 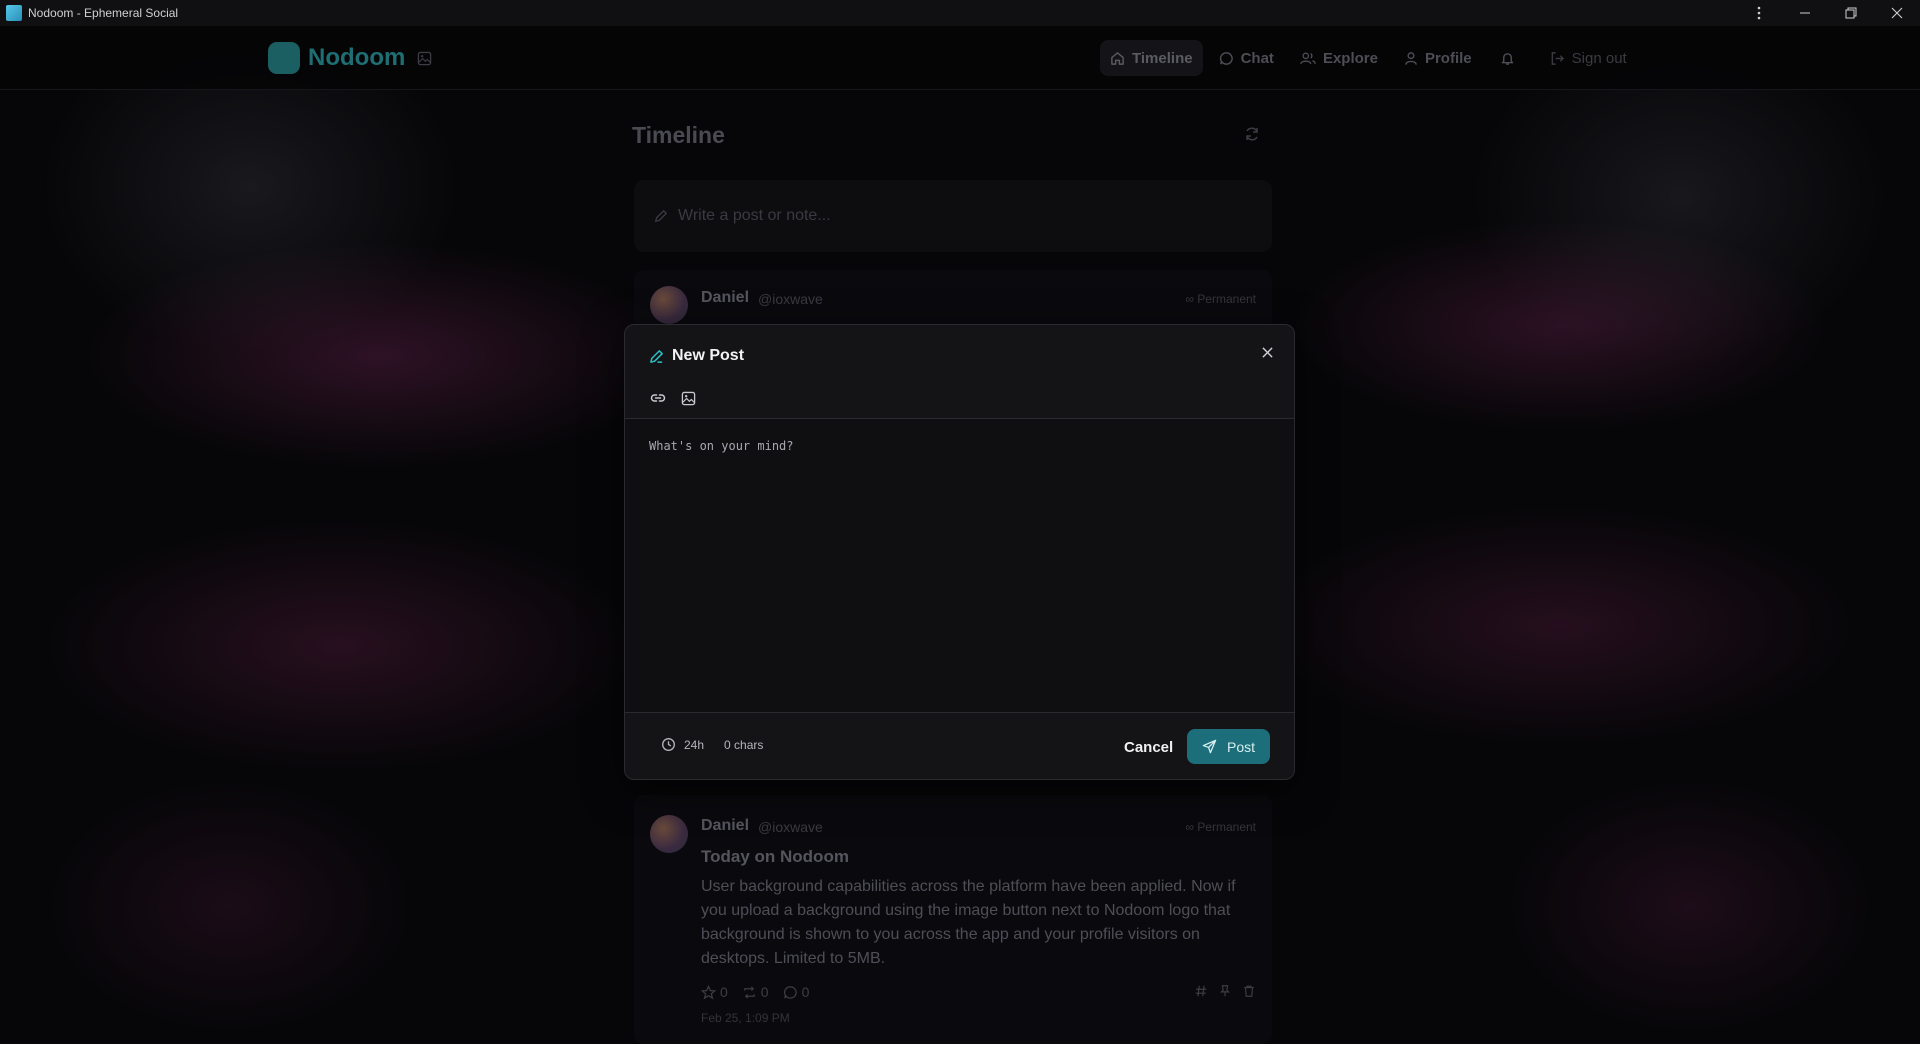 I want to click on more-vertical-icon, so click(x=1759, y=13).